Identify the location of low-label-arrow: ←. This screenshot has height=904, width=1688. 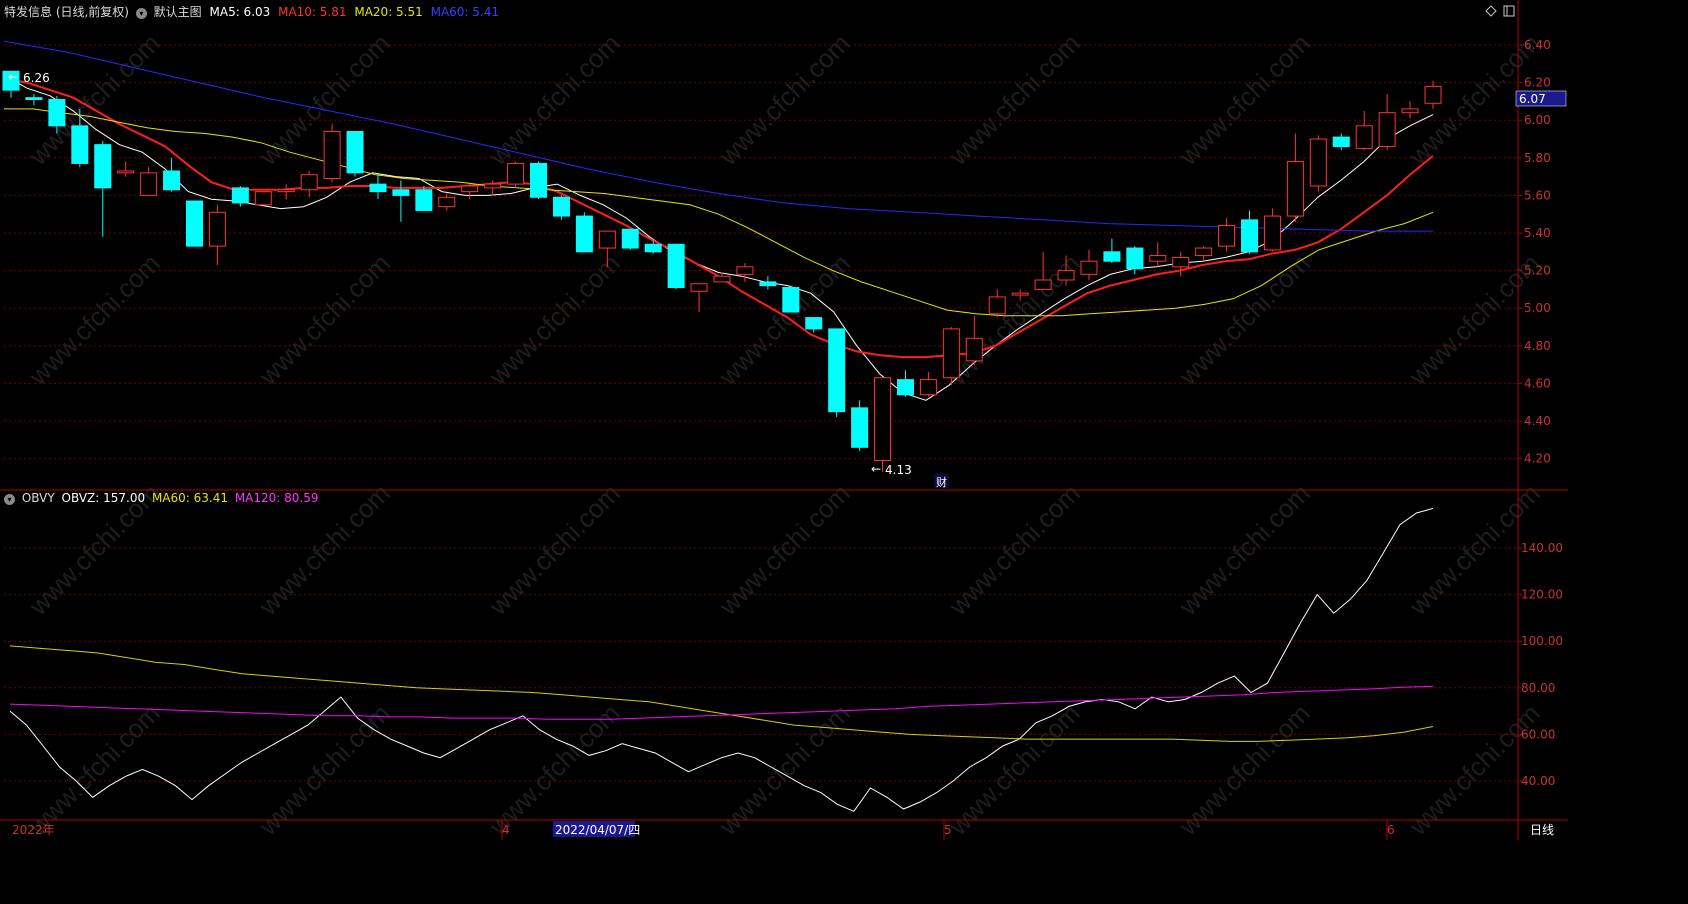
(876, 469).